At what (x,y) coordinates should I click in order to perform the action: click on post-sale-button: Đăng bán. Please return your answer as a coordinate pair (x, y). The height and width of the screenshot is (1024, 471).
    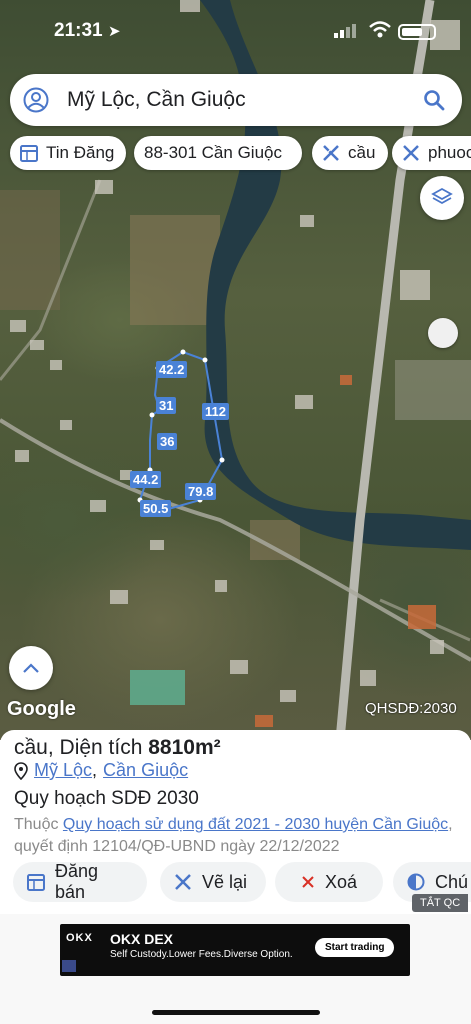
    Looking at the image, I should click on (80, 881).